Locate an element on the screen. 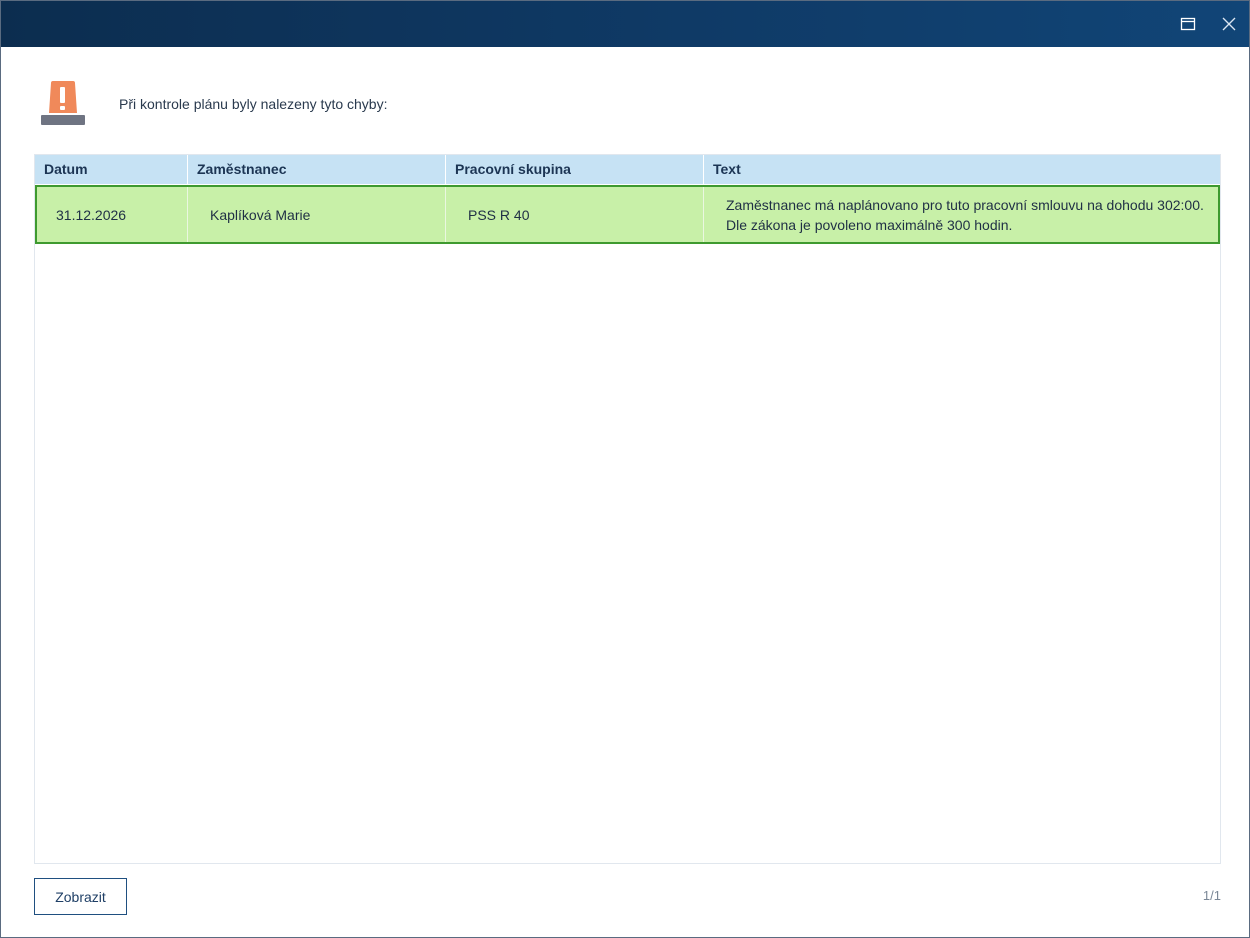 This screenshot has width=1250, height=938. page-indicator: 1/1 is located at coordinates (1211, 895).